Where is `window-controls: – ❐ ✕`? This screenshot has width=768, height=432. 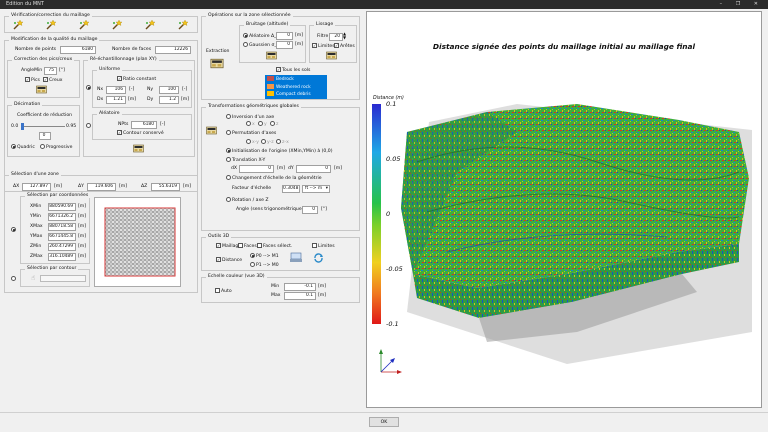
window-controls: – ❐ ✕ is located at coordinates (742, 4).